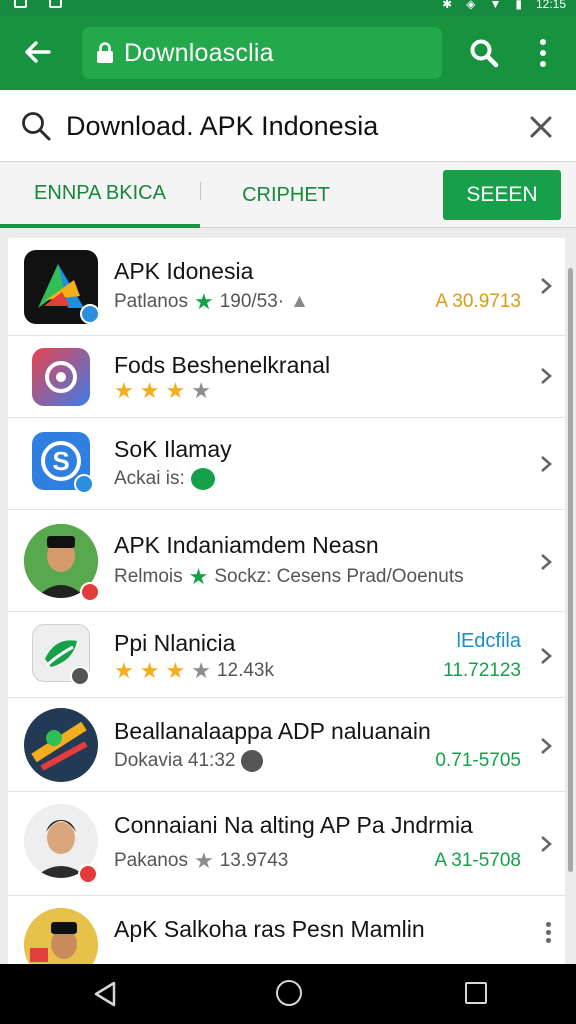  What do you see at coordinates (149, 478) in the screenshot?
I see `app-subtitle: Ackai is:` at bounding box center [149, 478].